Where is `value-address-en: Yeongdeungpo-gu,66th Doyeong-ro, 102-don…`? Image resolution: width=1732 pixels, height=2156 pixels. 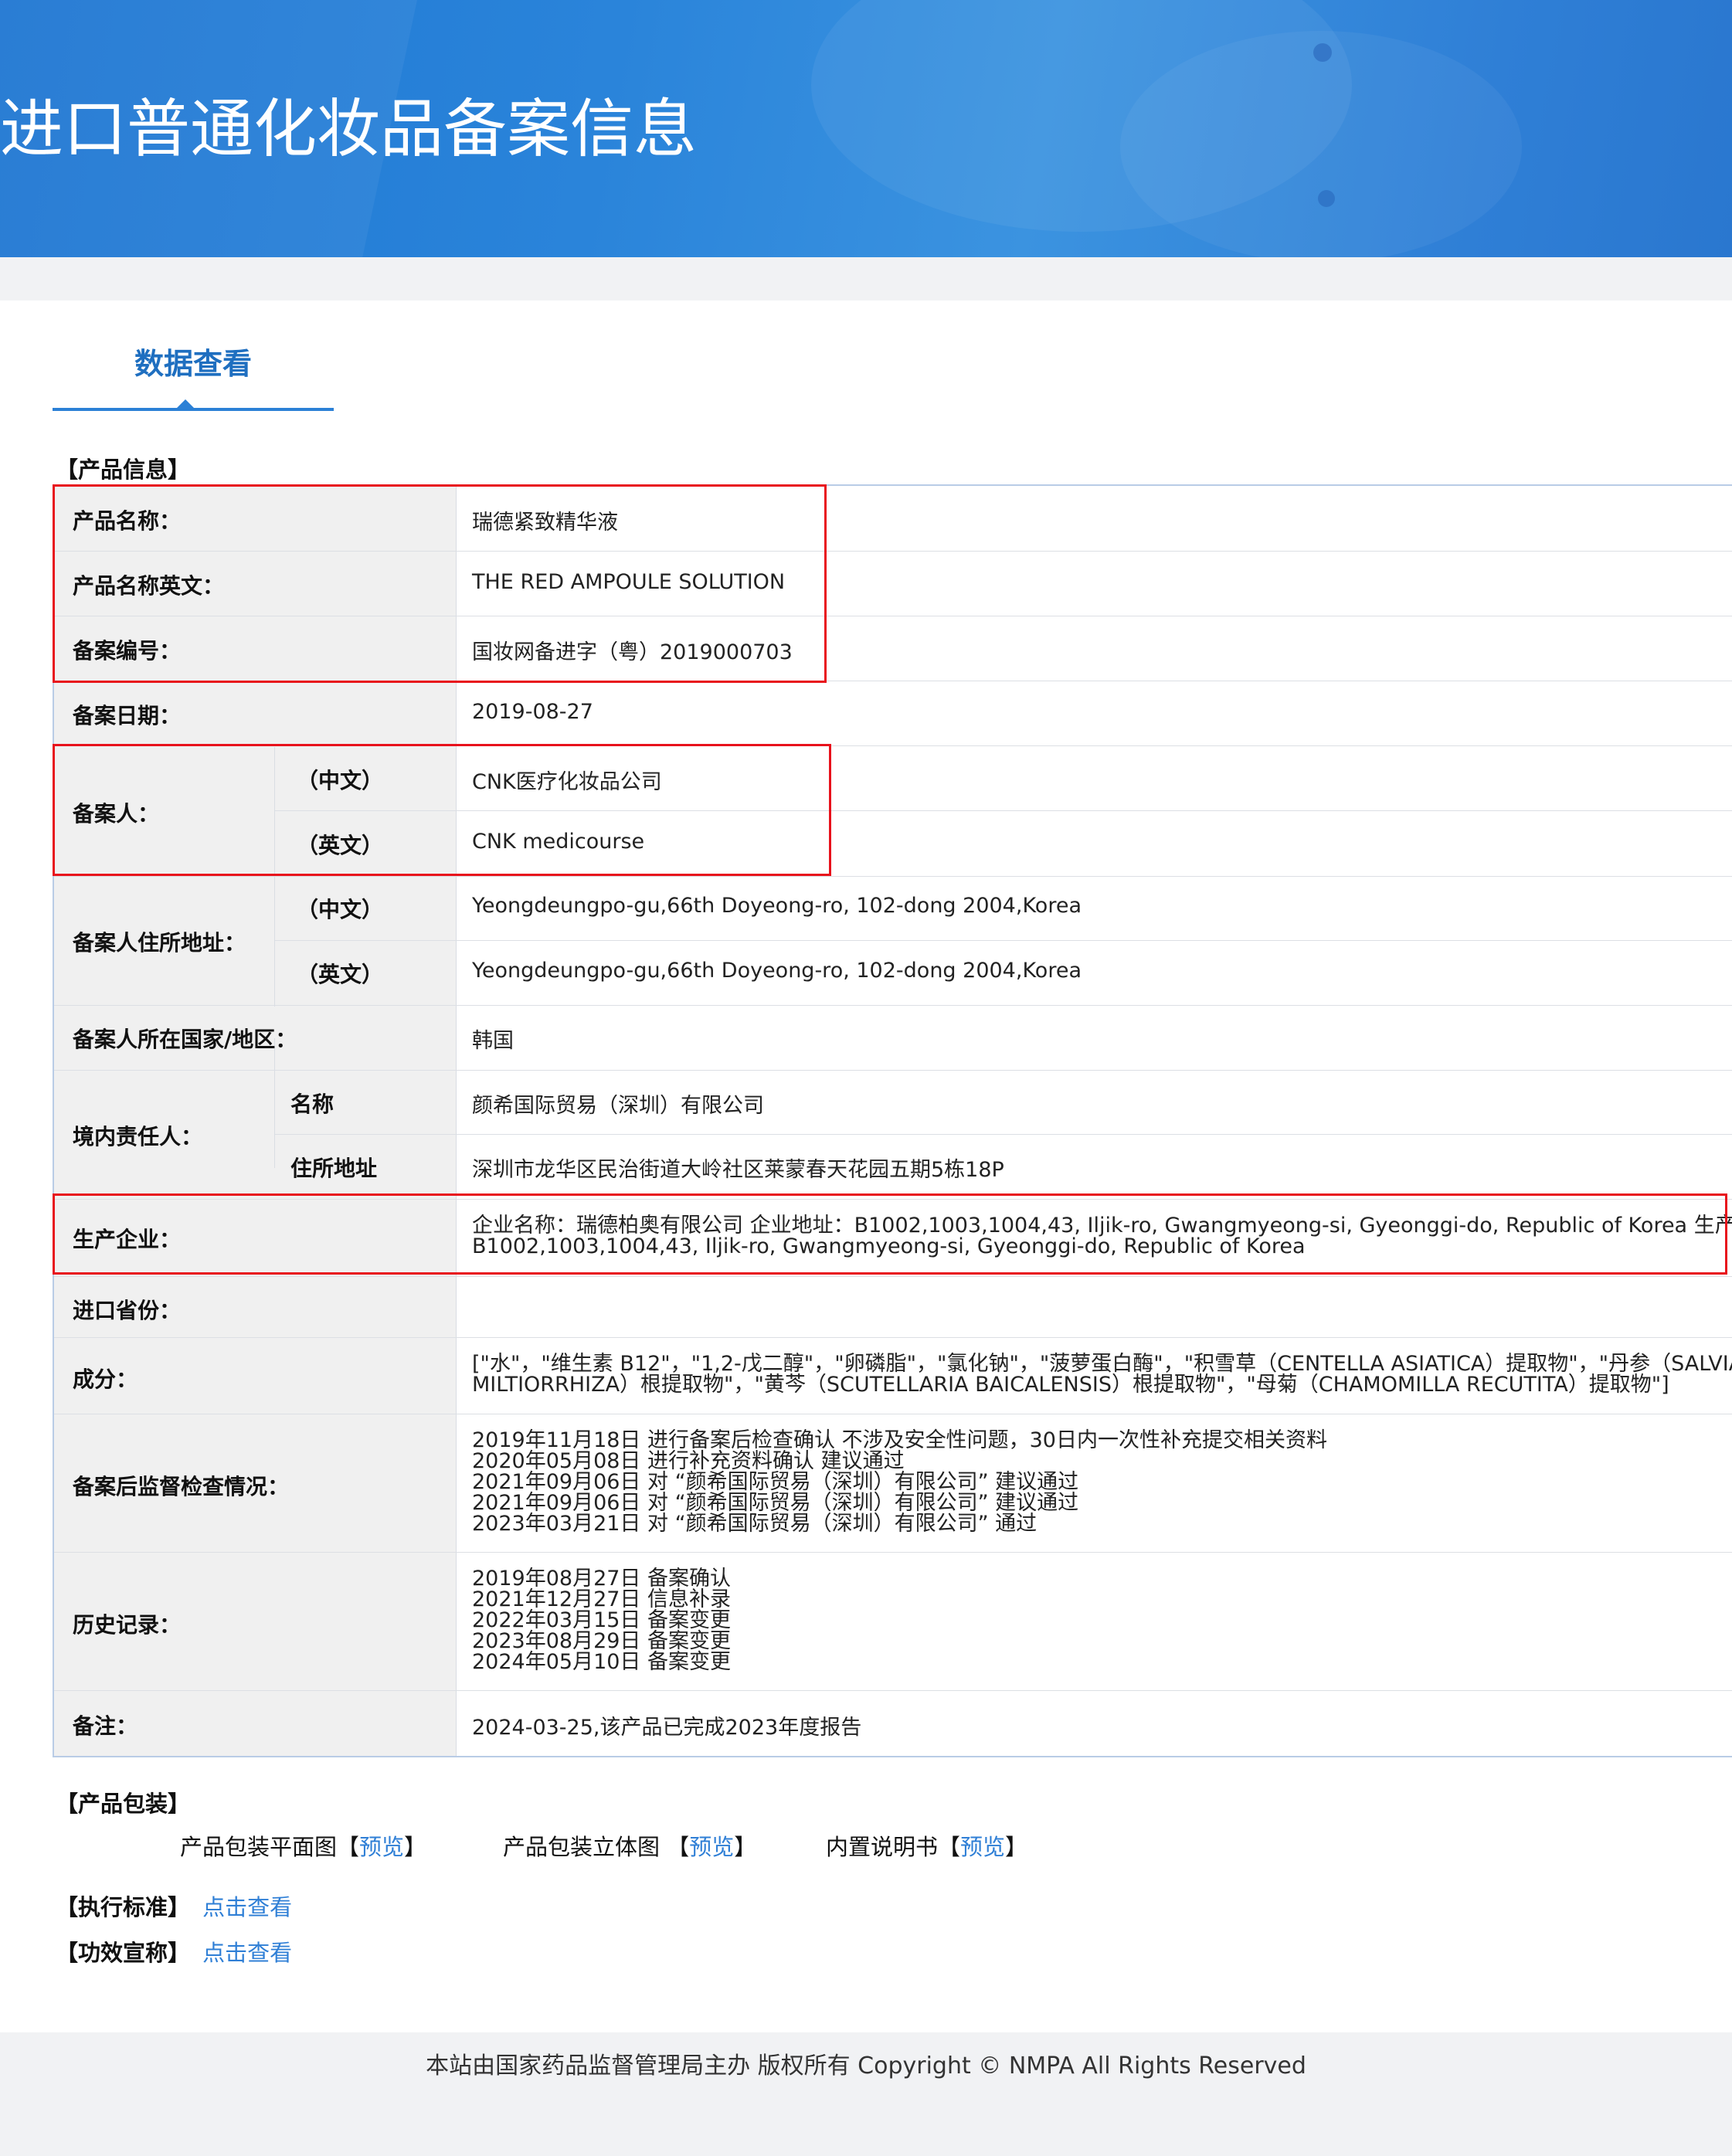 value-address-en: Yeongdeungpo-gu,66th Doyeong-ro, 102-don… is located at coordinates (777, 971).